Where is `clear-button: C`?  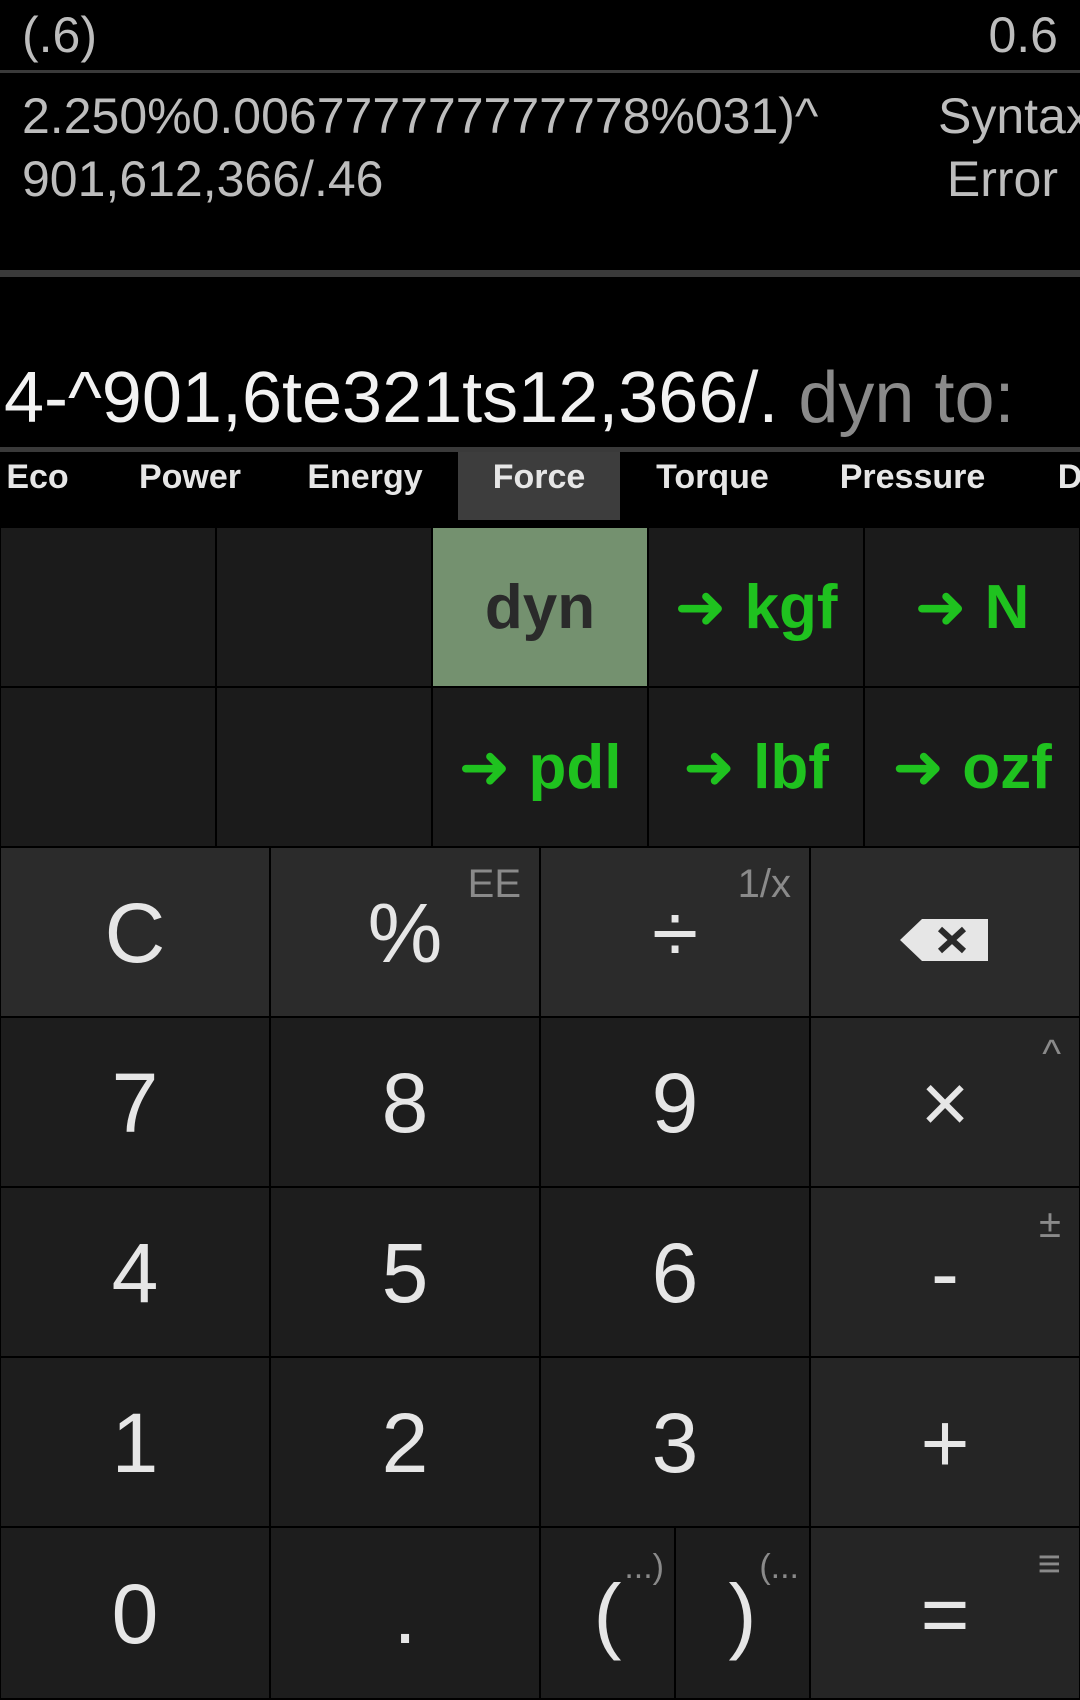 clear-button: C is located at coordinates (135, 932).